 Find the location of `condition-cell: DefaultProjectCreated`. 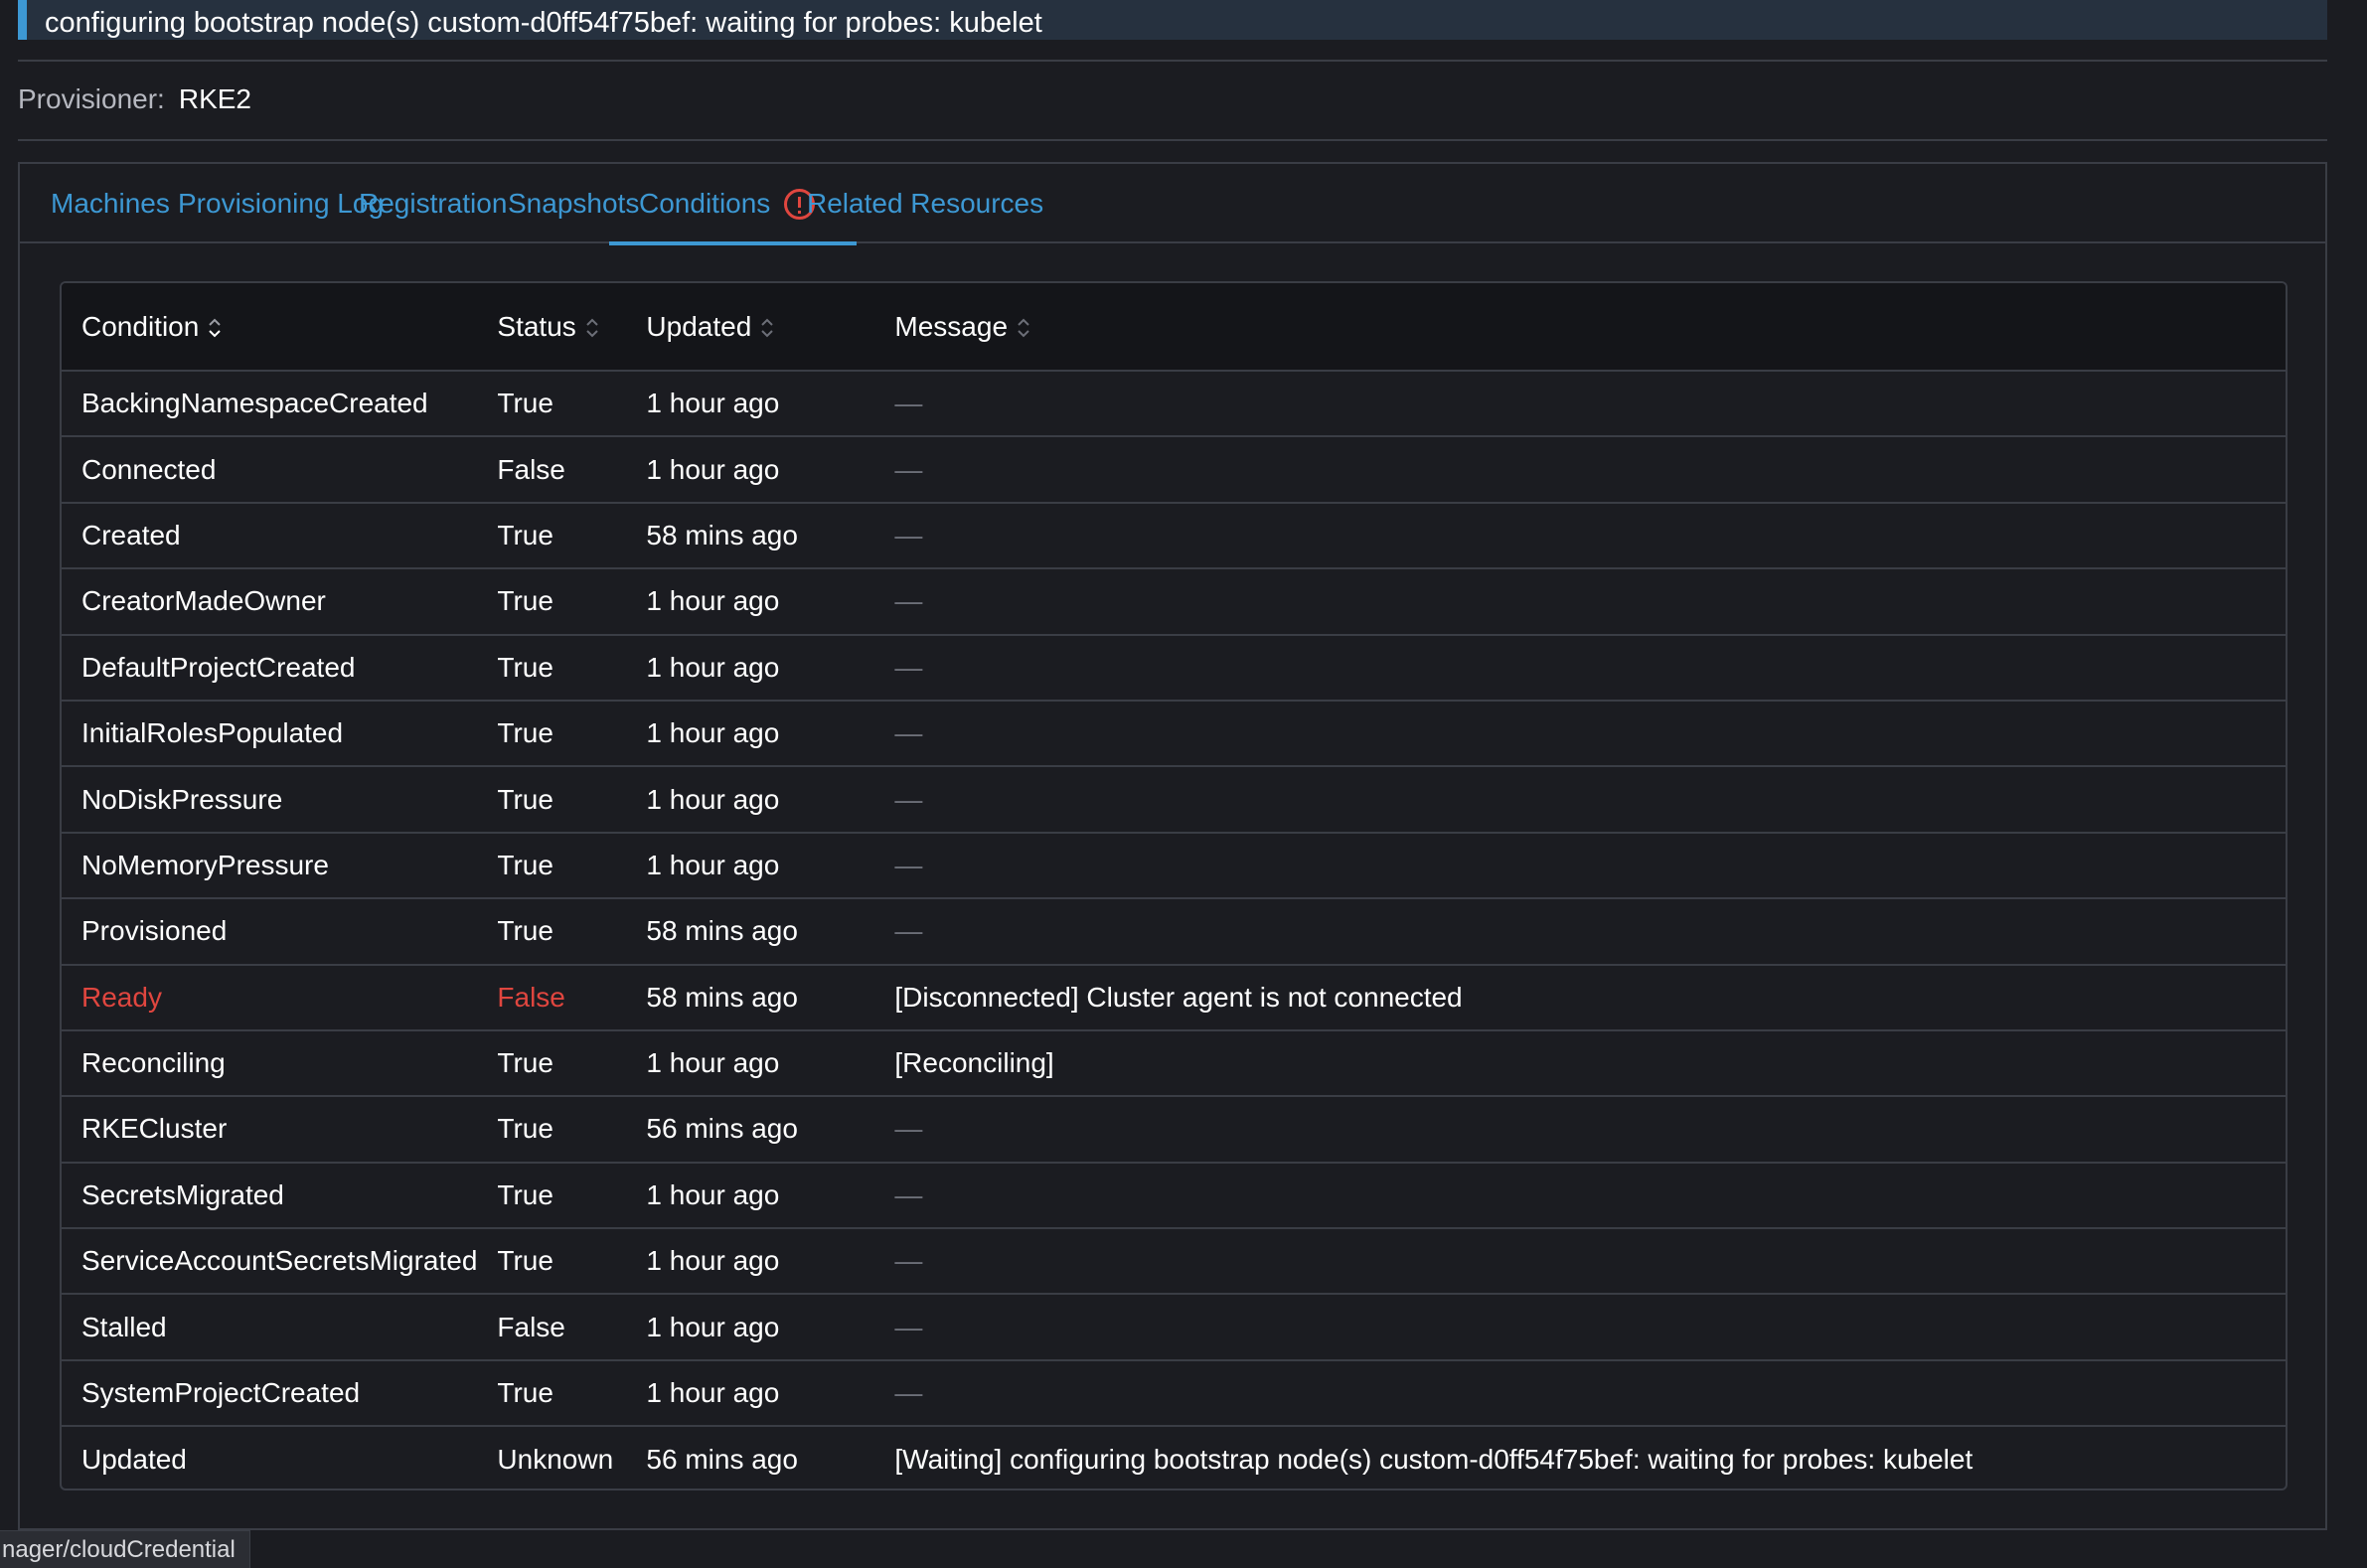

condition-cell: DefaultProjectCreated is located at coordinates (218, 667).